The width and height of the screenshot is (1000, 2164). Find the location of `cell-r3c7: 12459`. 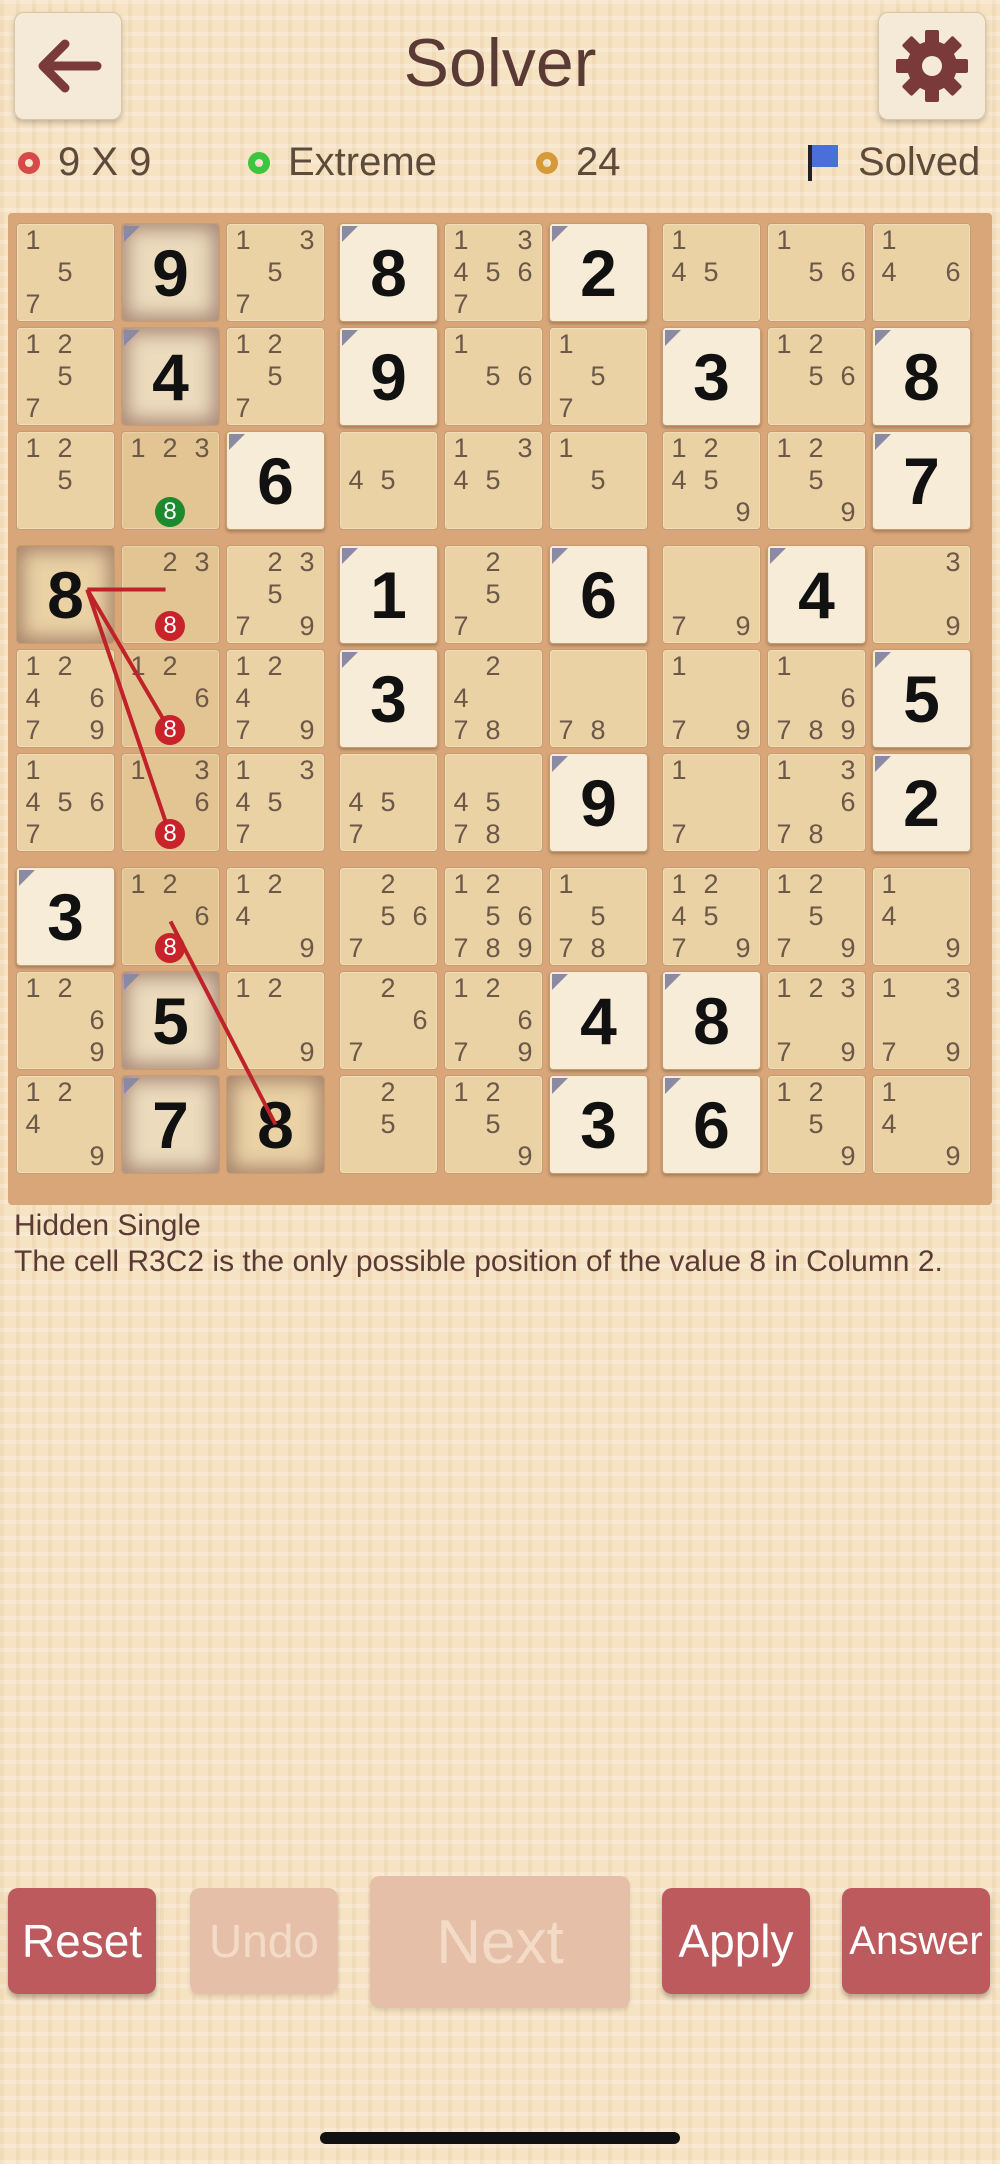

cell-r3c7: 12459 is located at coordinates (711, 480).